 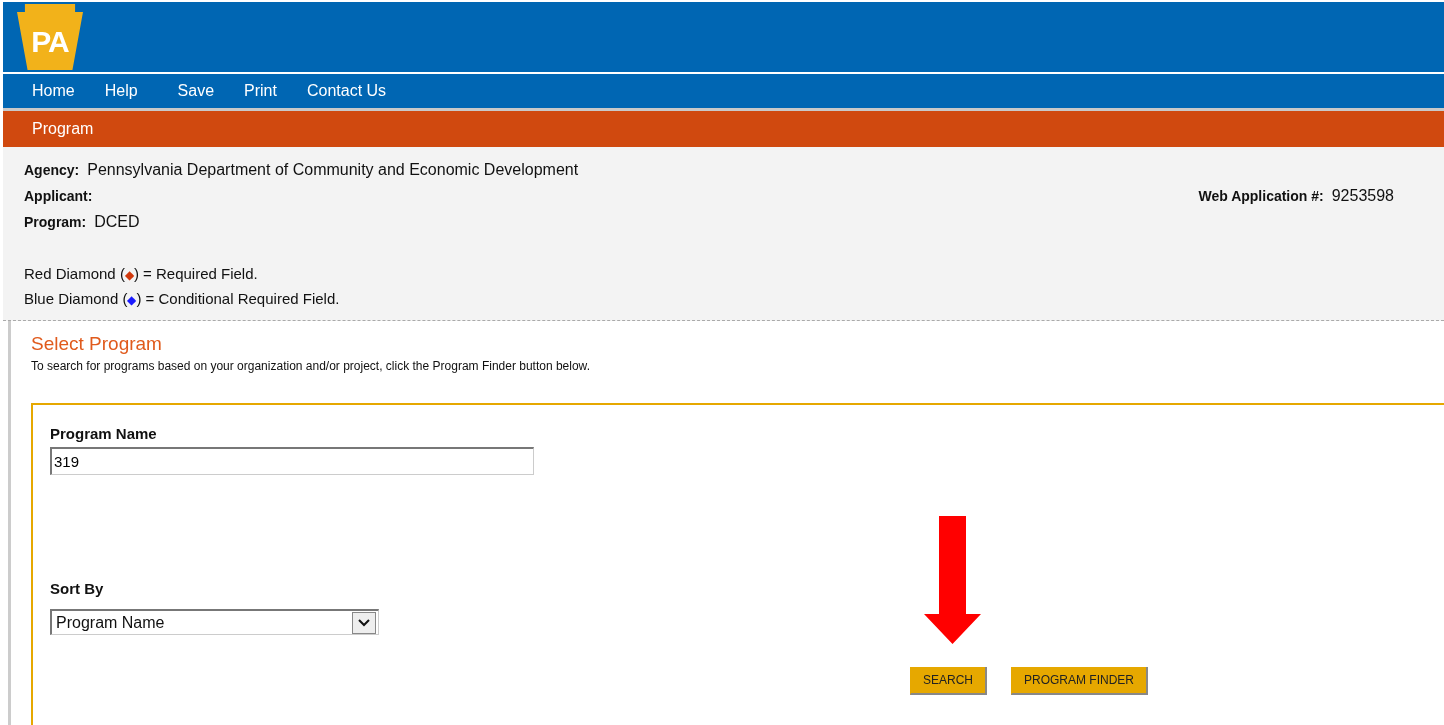 What do you see at coordinates (97, 344) in the screenshot?
I see `page-heading: Select Program` at bounding box center [97, 344].